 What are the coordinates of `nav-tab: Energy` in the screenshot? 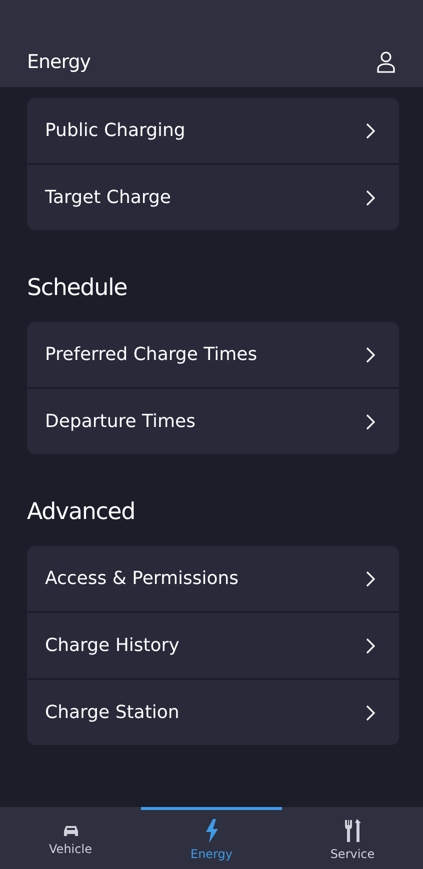 It's located at (211, 838).